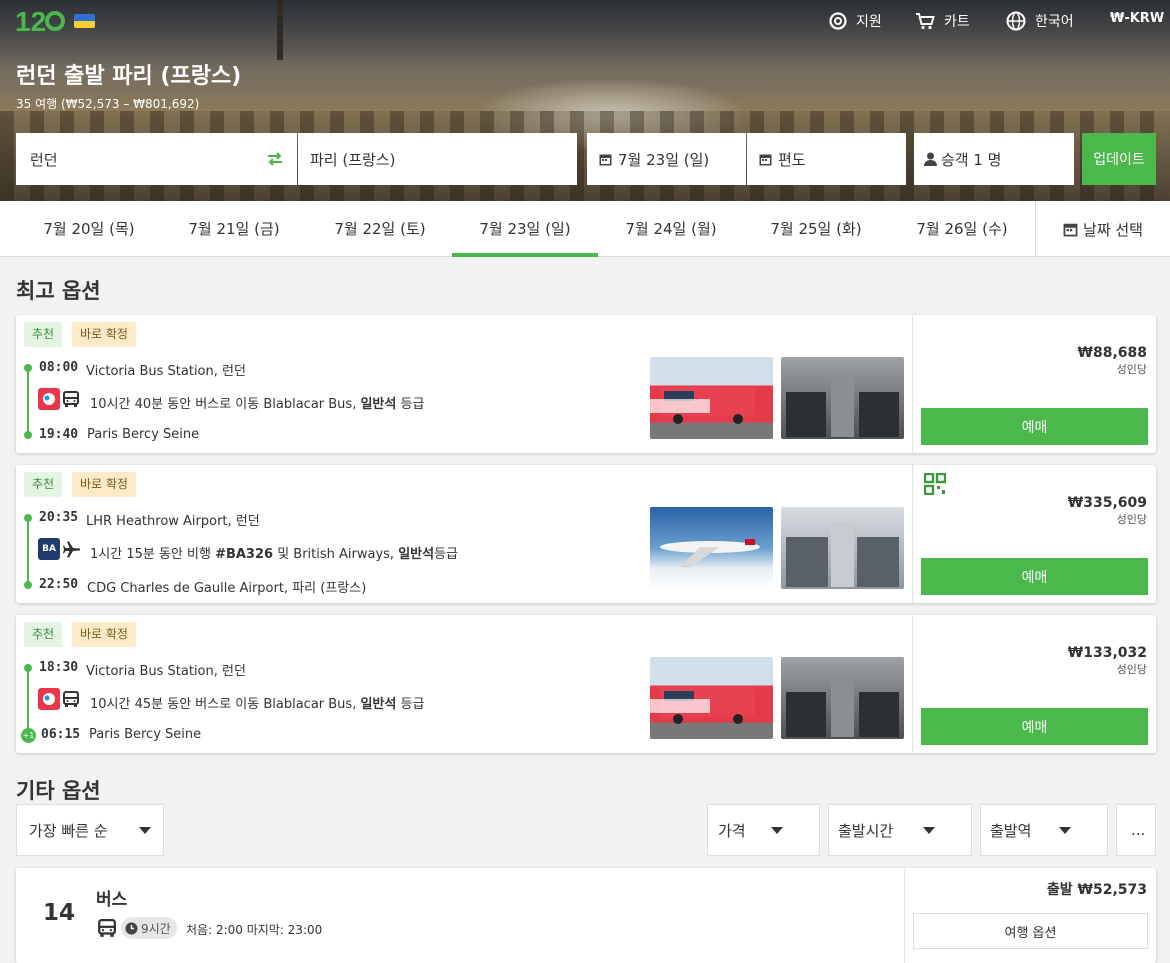 The image size is (1170, 963). What do you see at coordinates (942, 21) in the screenshot?
I see `cart-link: 카트` at bounding box center [942, 21].